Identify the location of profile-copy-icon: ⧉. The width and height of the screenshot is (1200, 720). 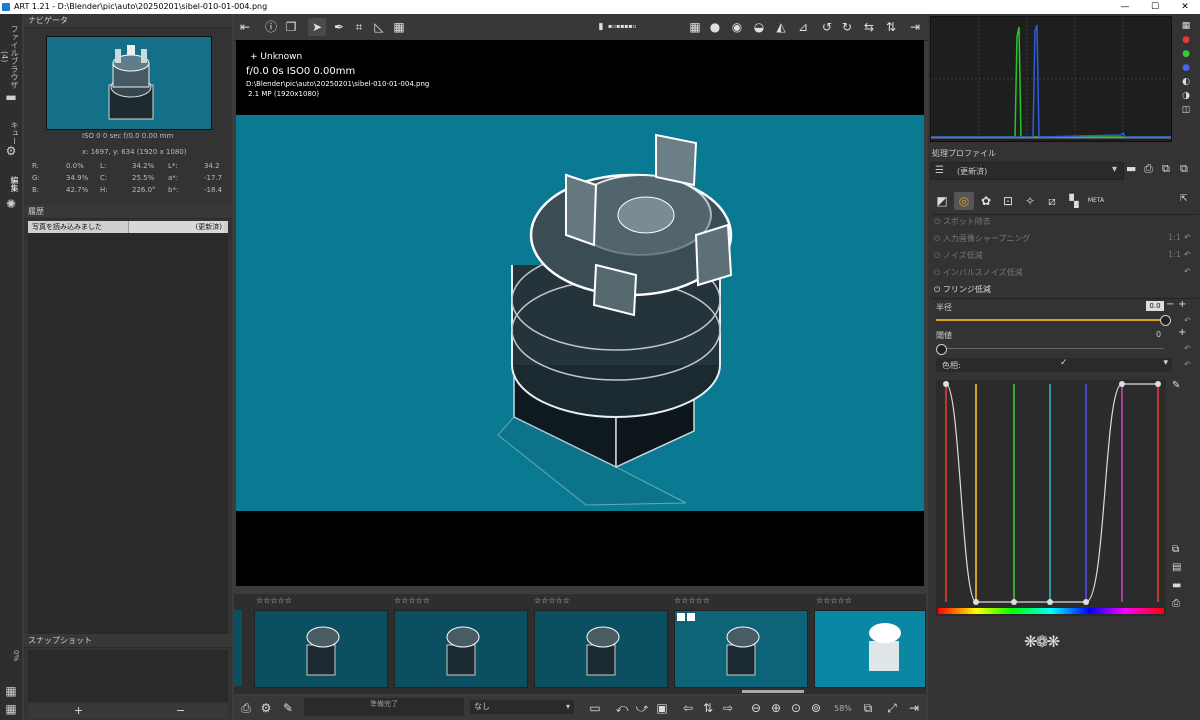
(1166, 169).